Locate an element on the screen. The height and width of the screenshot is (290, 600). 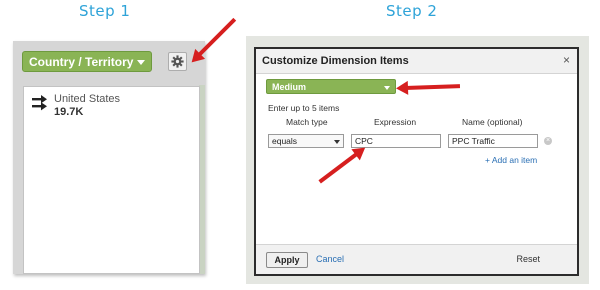
match-type-header: Match type is located at coordinates (307, 122).